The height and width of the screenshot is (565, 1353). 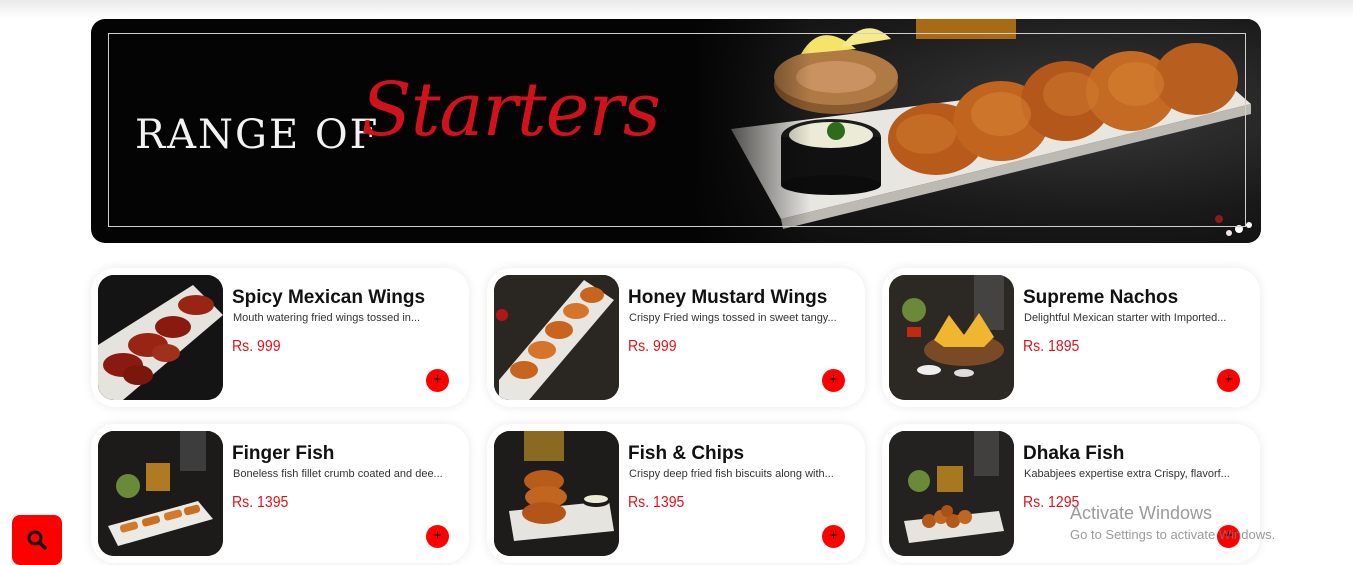 I want to click on watermark-title: Activate Windows, so click(x=1141, y=513).